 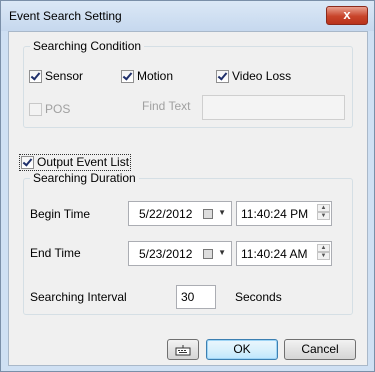 I want to click on end-date-picker: 5/23/2012 ▼, so click(x=180, y=253).